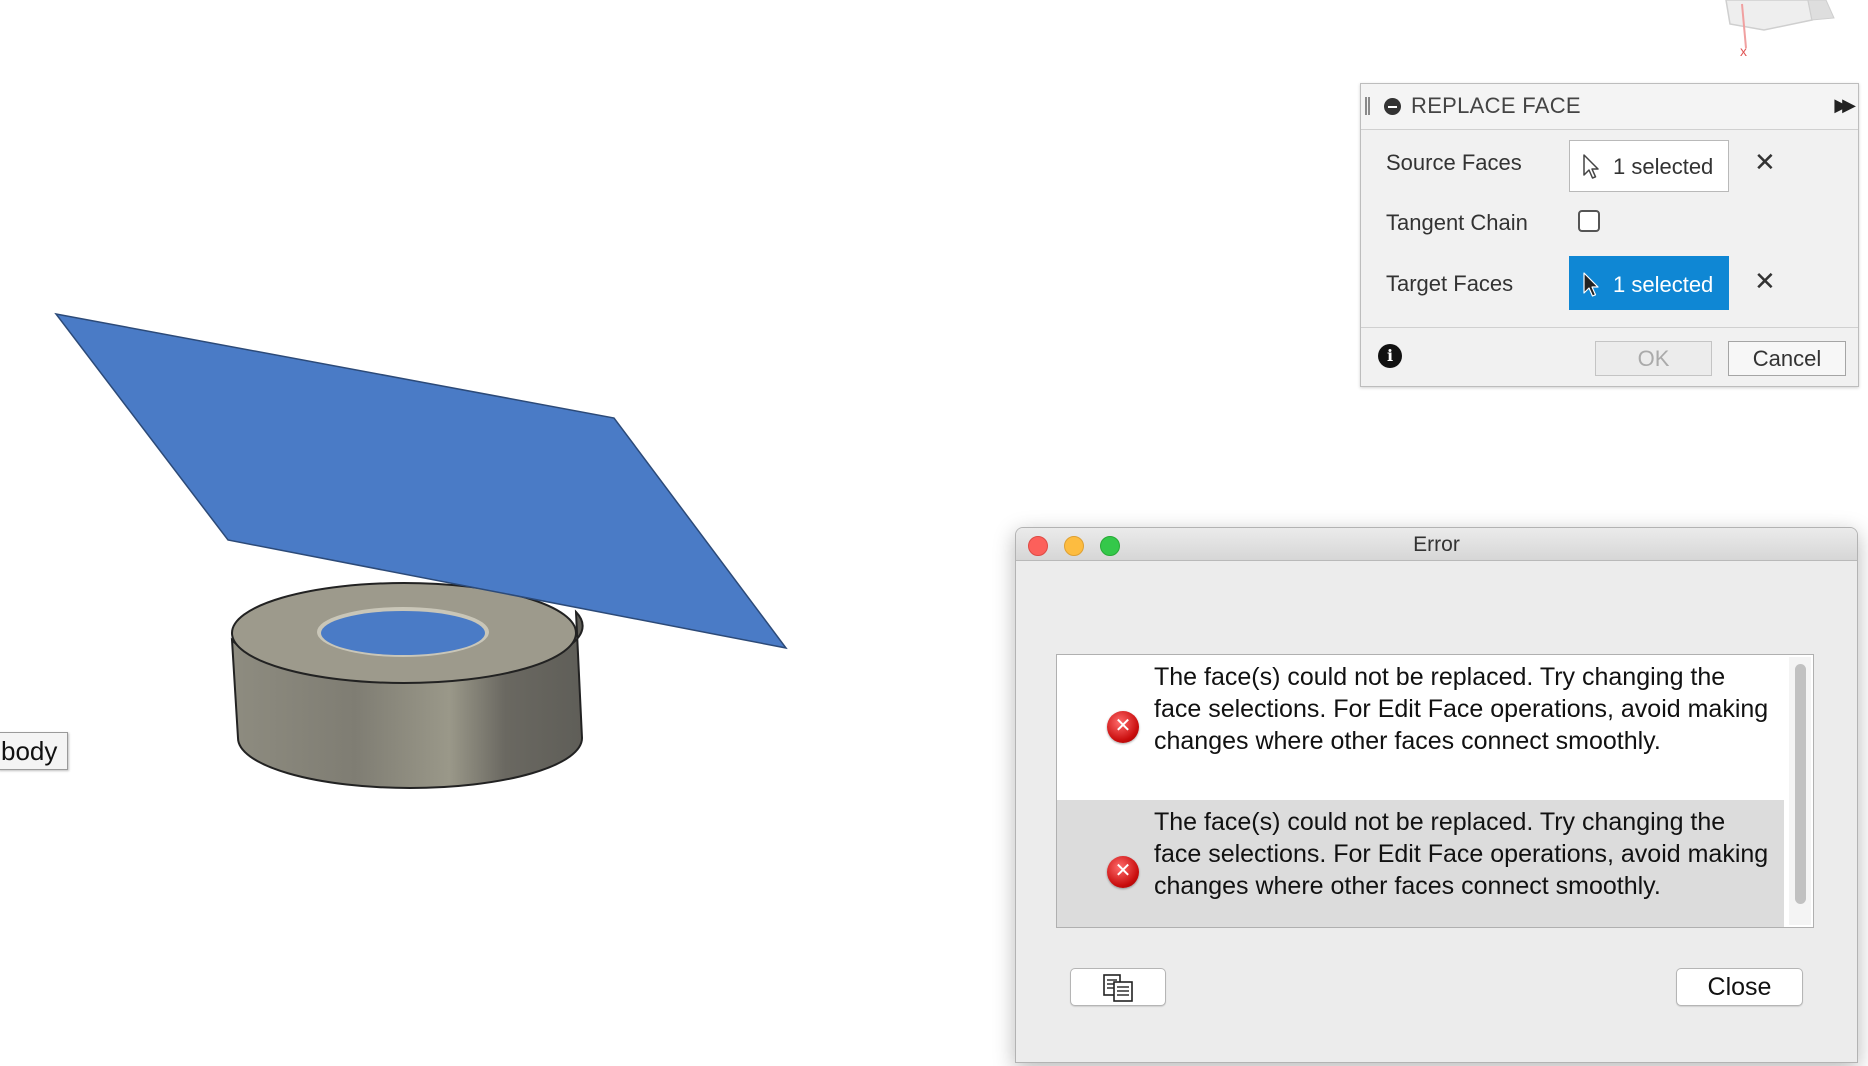 Image resolution: width=1868 pixels, height=1066 pixels. Describe the element at coordinates (1787, 358) in the screenshot. I see `cancel-button: Cancel` at that location.